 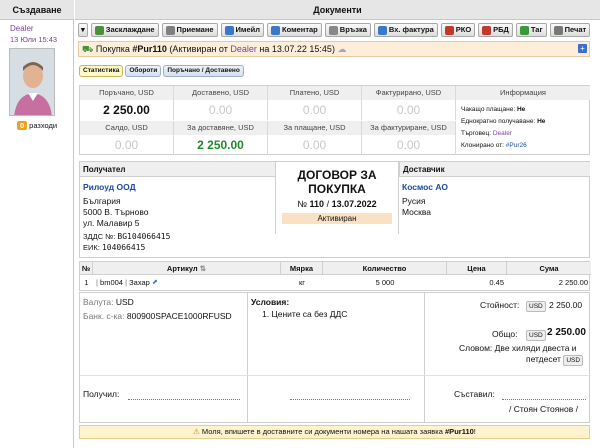 I want to click on middle-signature-line, so click(x=350, y=399).